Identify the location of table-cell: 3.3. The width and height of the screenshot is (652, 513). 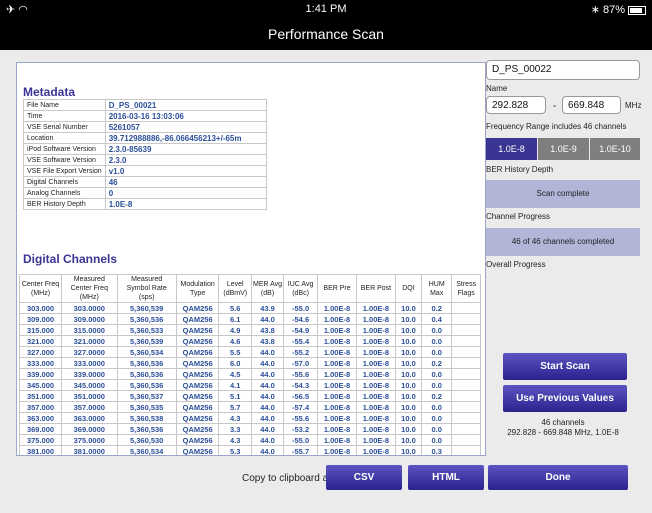
(235, 429).